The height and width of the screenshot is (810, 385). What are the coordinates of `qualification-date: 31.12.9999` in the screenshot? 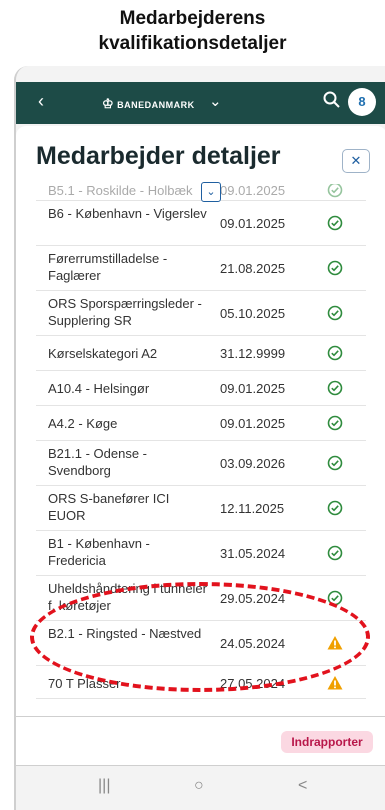 It's located at (253, 353).